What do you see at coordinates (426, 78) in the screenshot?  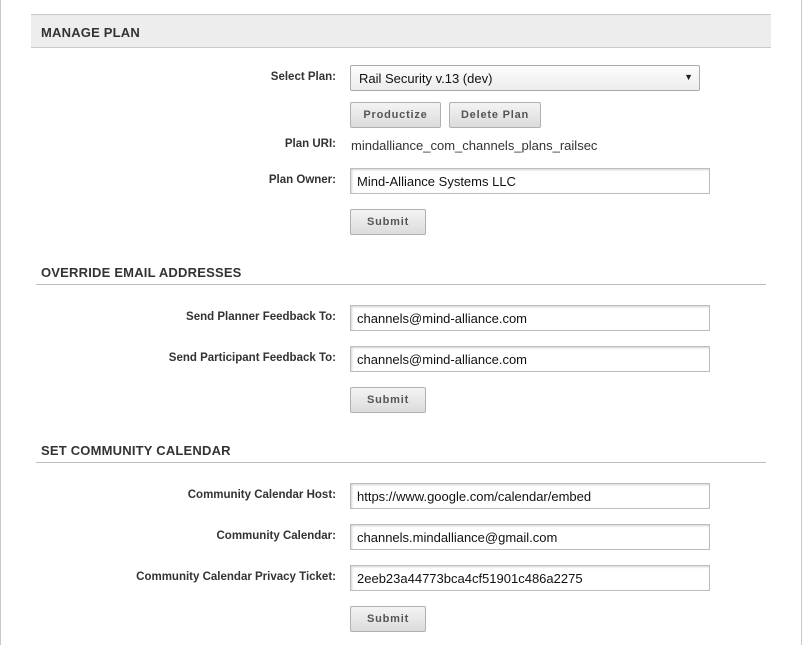 I see `selected-plan-text: Rail Security v.13 (dev)` at bounding box center [426, 78].